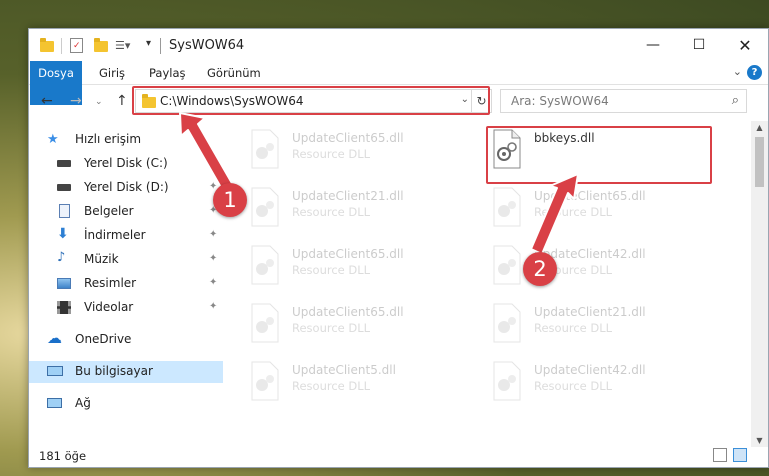 Image resolution: width=769 pixels, height=476 pixels. I want to click on step-2-badge: 2, so click(540, 269).